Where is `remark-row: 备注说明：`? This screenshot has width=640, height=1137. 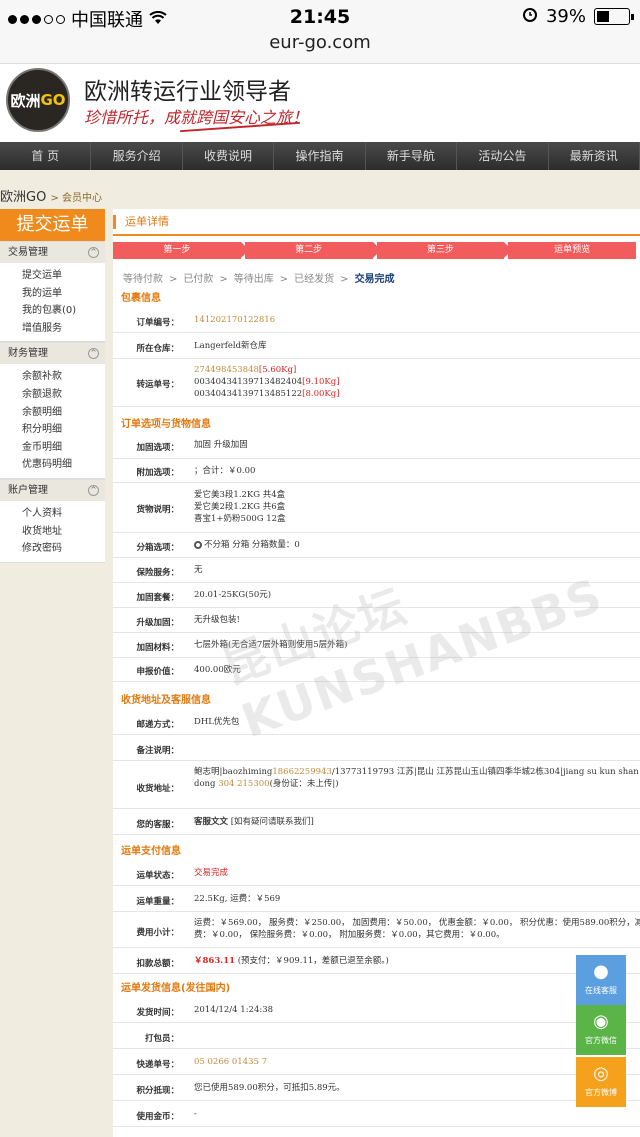
remark-row: 备注说明： is located at coordinates (376, 748).